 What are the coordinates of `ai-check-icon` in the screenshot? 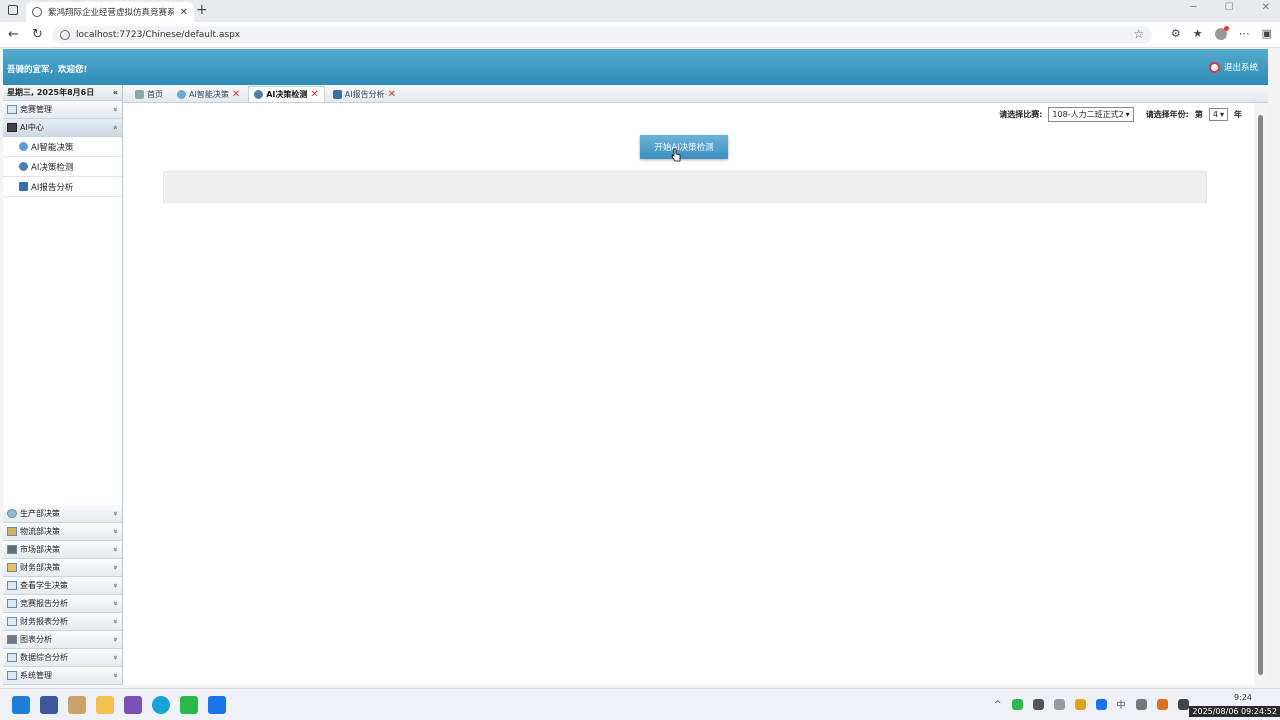 It's located at (259, 94).